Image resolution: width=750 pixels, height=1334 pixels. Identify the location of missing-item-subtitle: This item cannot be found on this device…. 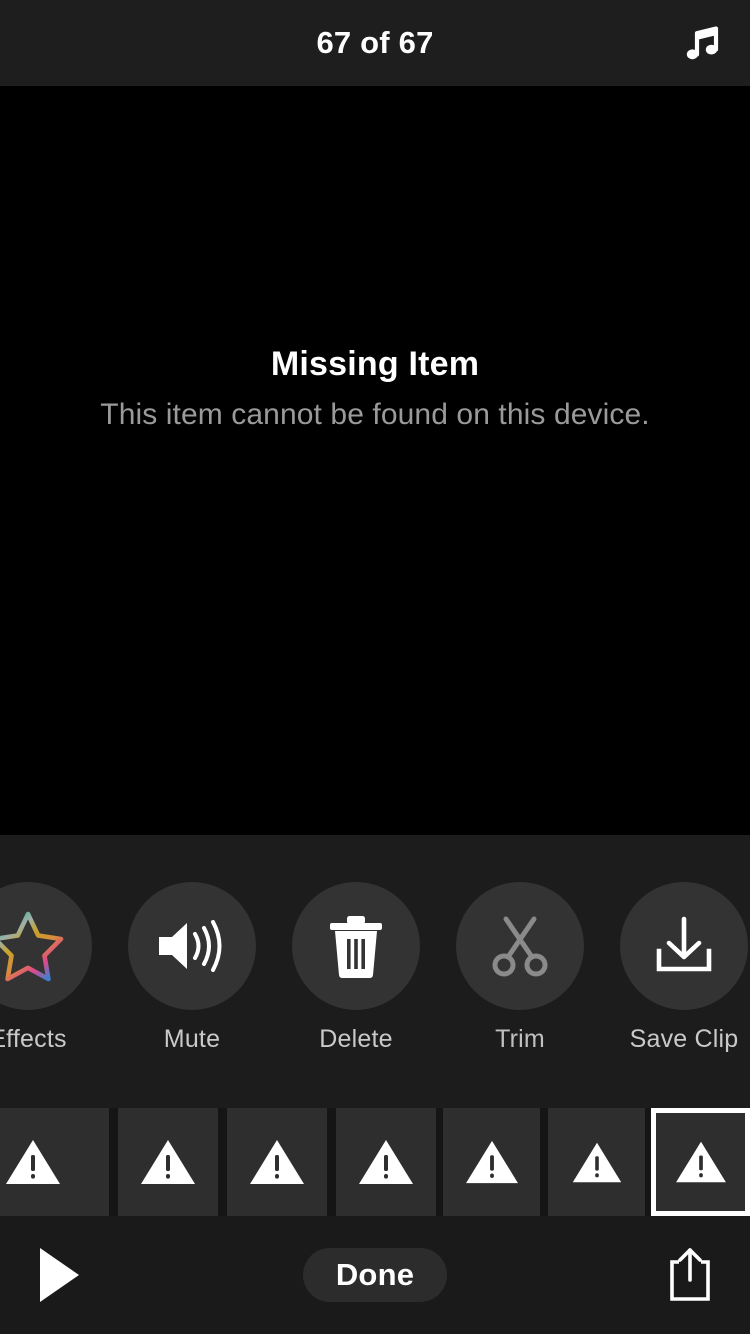
(375, 414).